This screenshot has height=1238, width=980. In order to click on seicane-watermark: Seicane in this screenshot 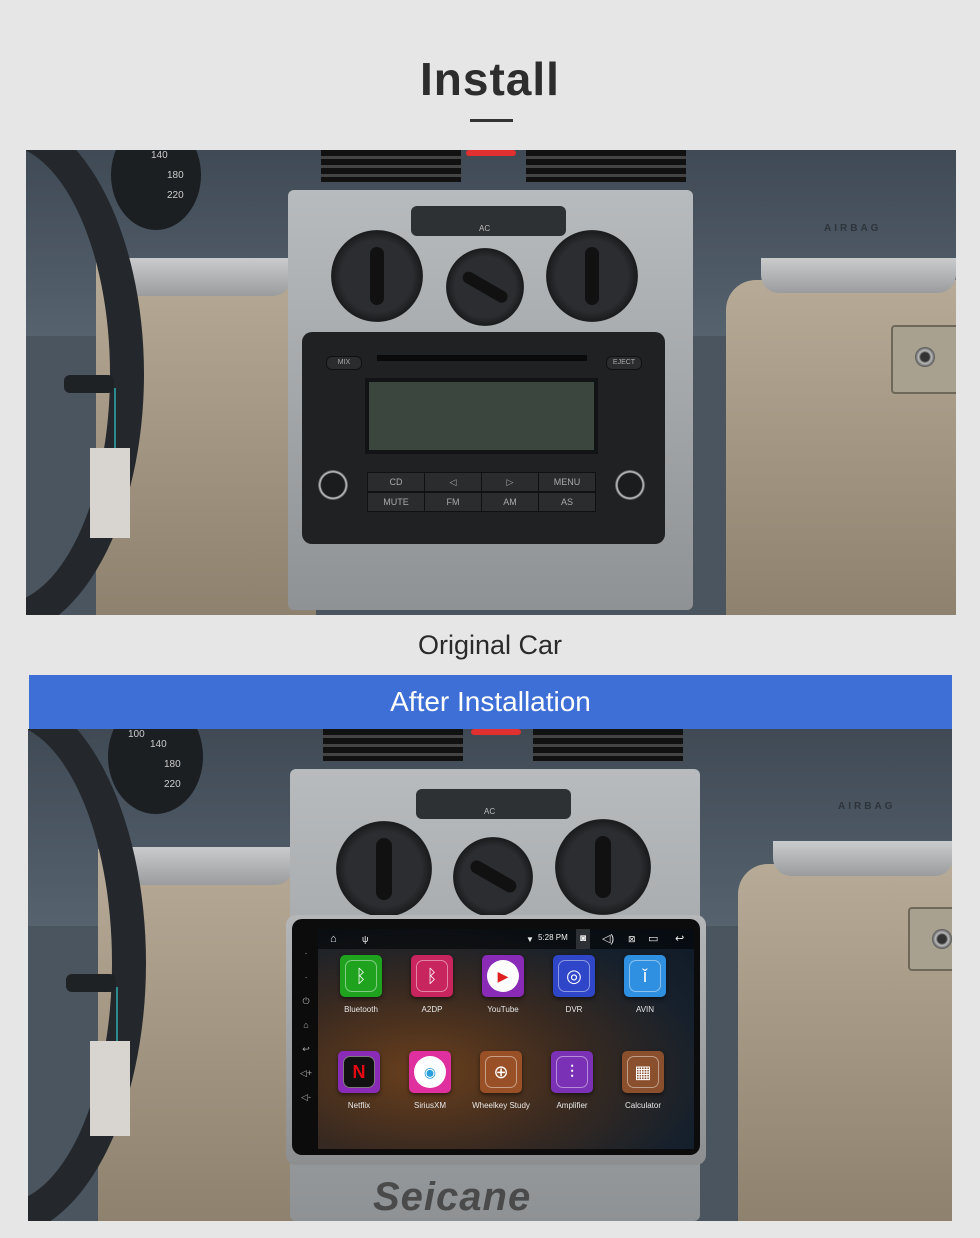, I will do `click(452, 1197)`.